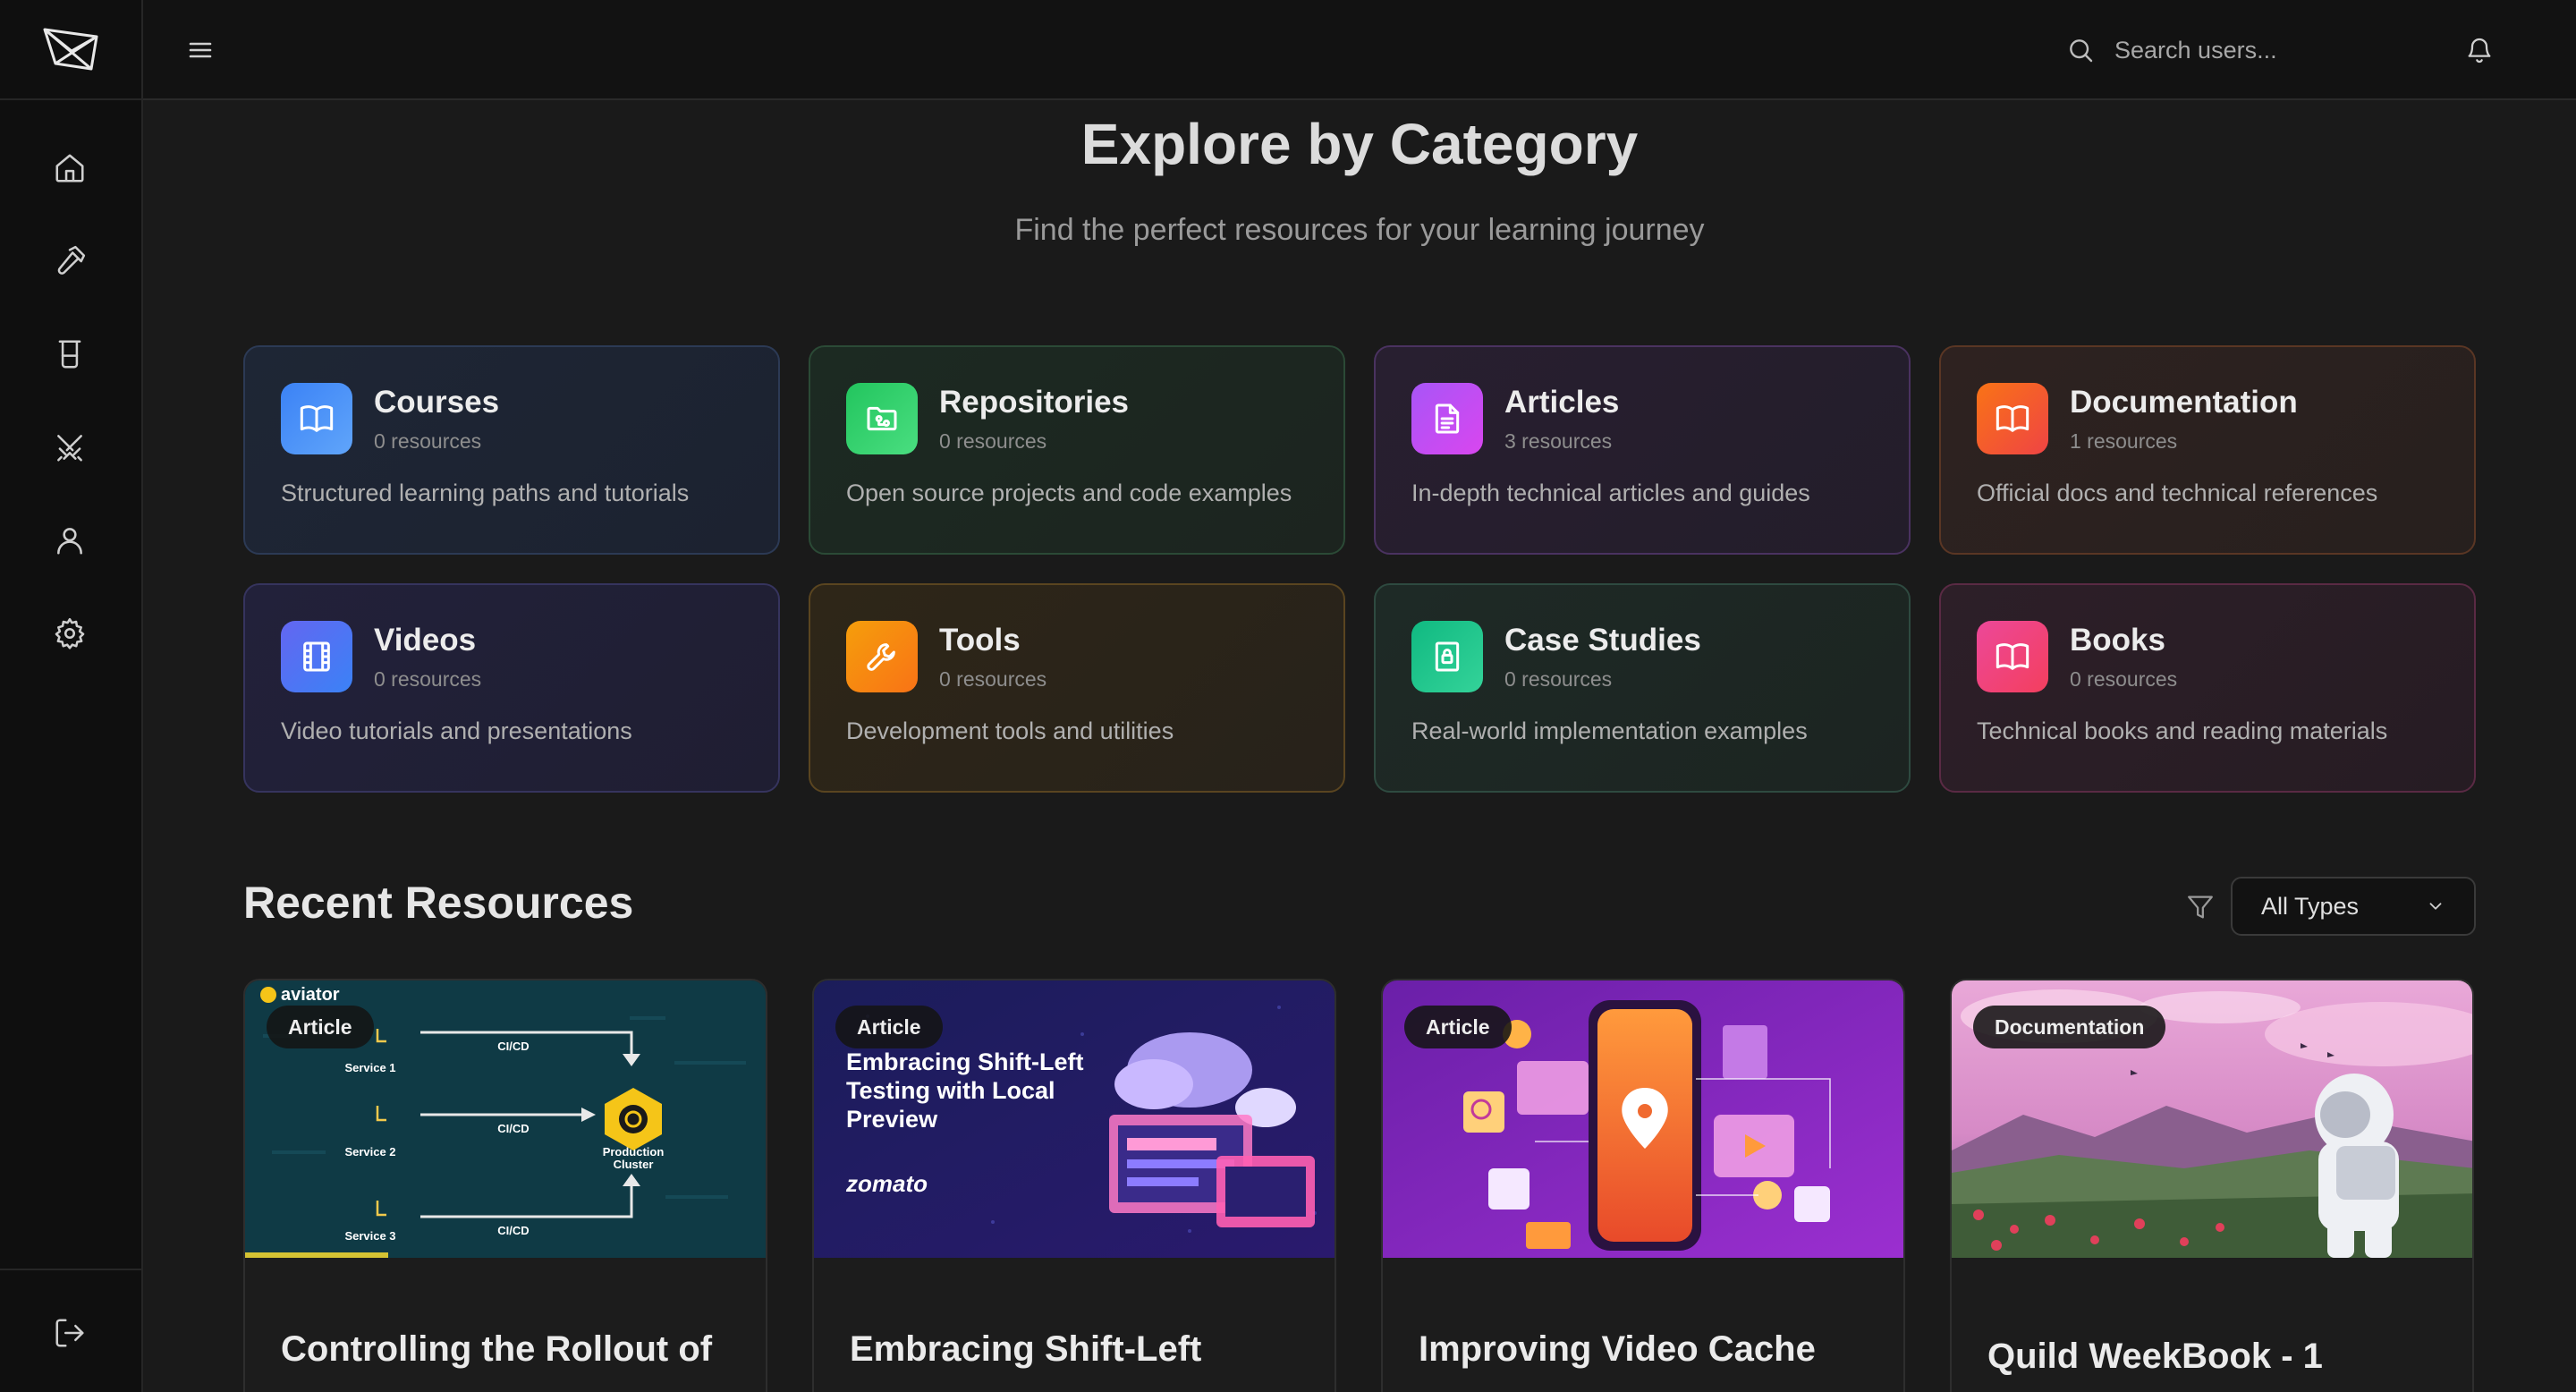  What do you see at coordinates (1010, 730) in the screenshot?
I see `category-description: Development tools and utilities` at bounding box center [1010, 730].